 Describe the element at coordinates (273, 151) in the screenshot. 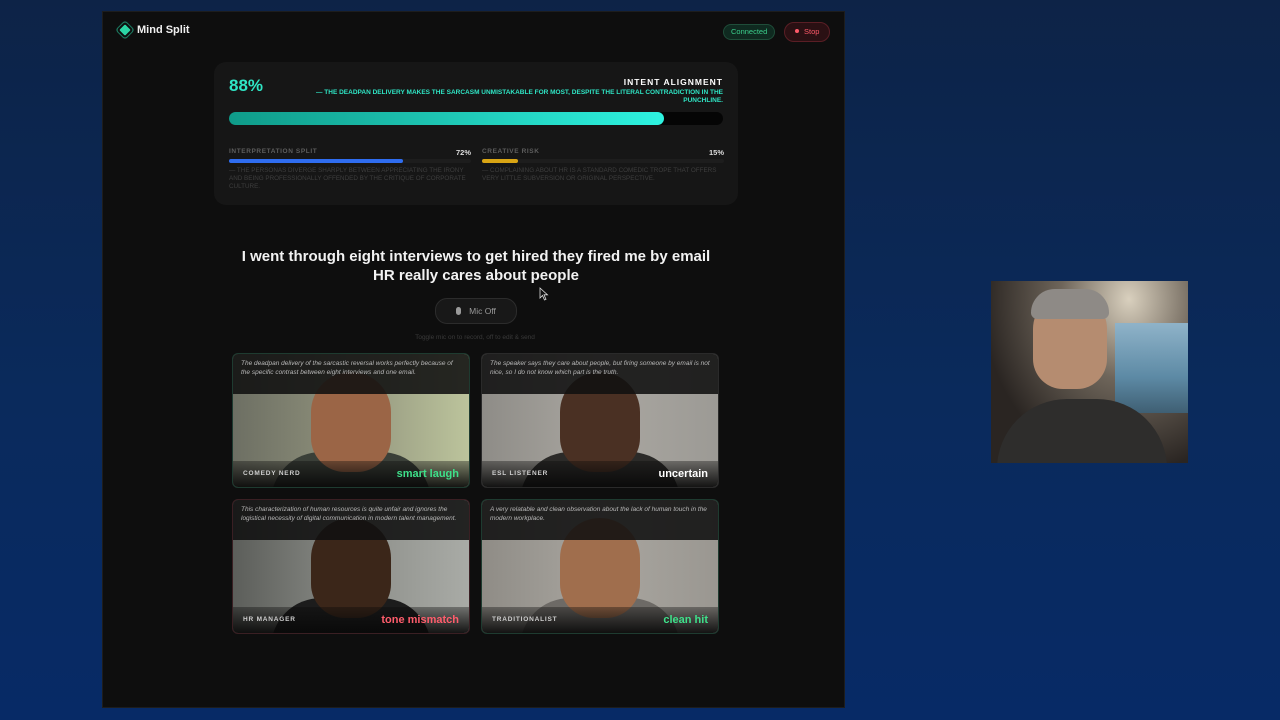

I see `metric-label: INTERPRETATION SPLIT` at that location.